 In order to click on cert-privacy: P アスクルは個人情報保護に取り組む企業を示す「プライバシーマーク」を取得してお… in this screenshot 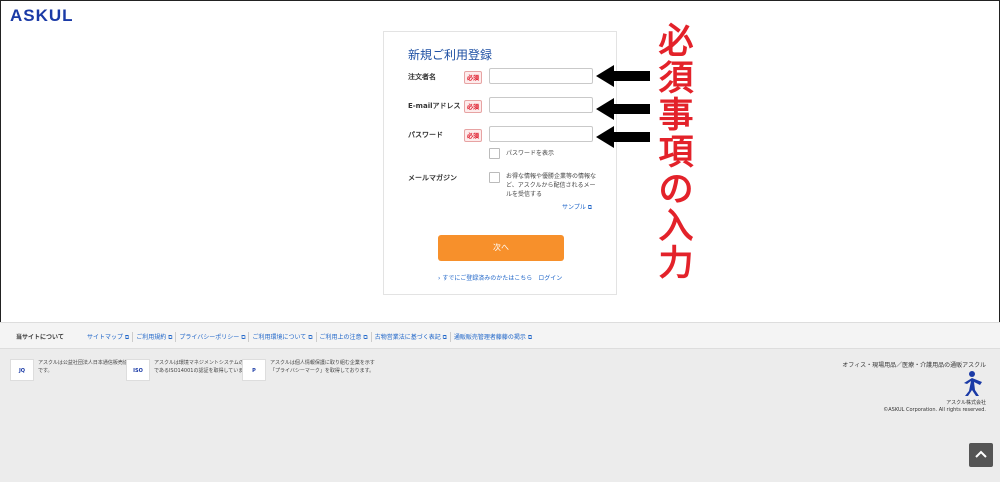, I will do `click(311, 370)`.